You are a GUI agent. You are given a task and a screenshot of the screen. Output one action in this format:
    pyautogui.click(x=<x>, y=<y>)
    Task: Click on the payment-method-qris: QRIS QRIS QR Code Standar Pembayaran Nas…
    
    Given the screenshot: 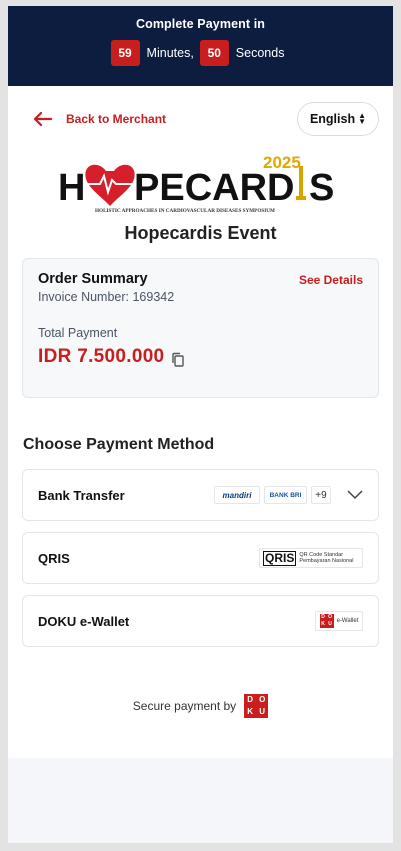 What is the action you would take?
    pyautogui.click(x=200, y=558)
    